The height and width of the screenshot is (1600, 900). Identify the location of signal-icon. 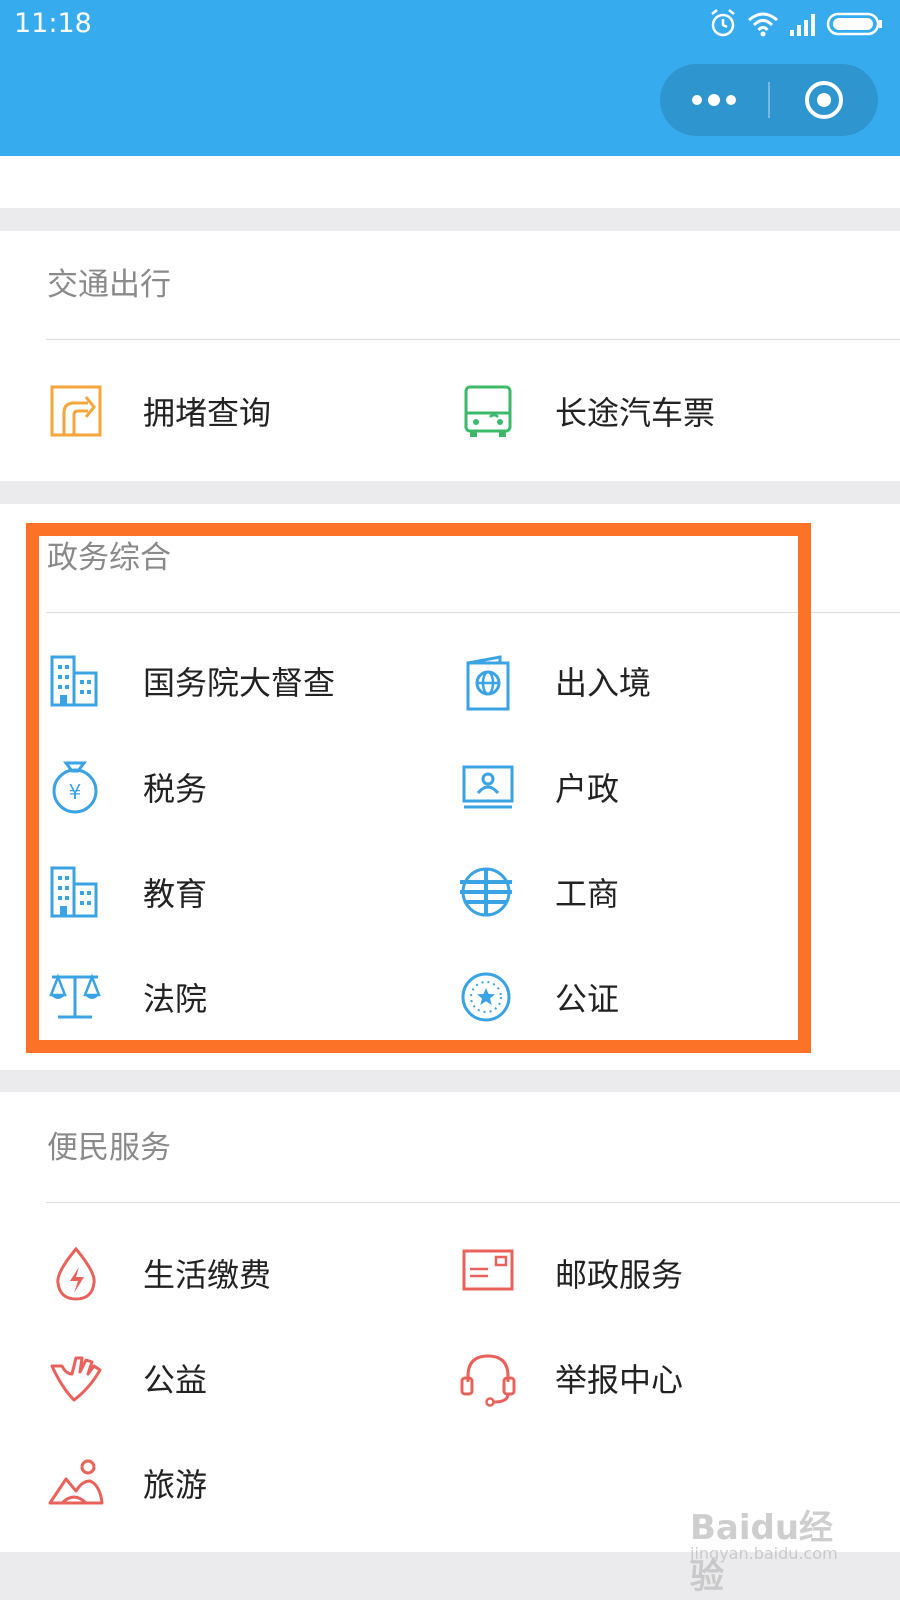
(802, 25).